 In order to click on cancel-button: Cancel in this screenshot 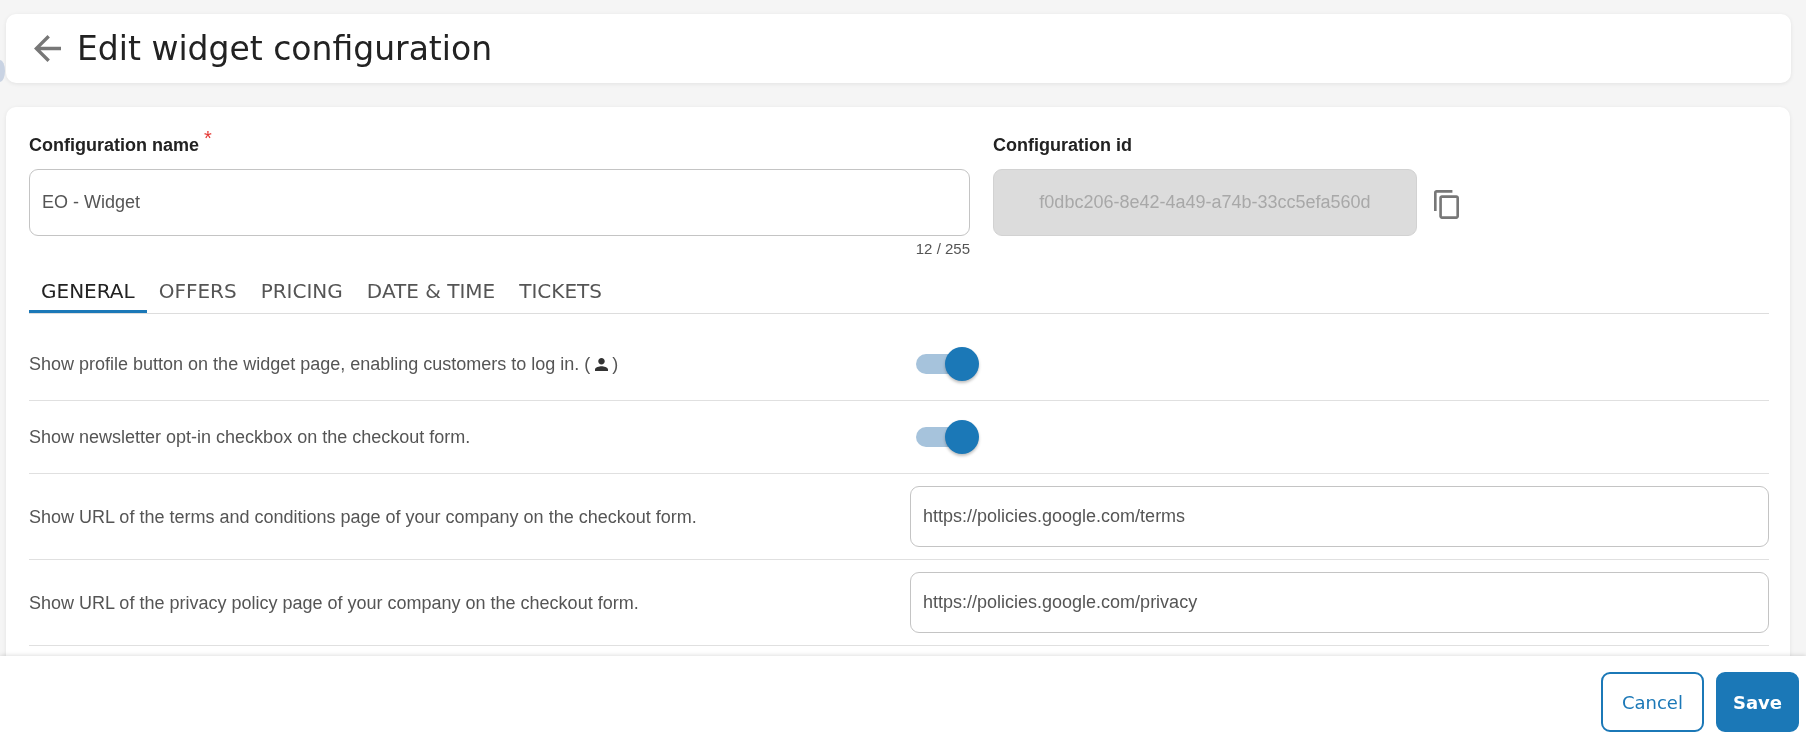, I will do `click(1652, 702)`.